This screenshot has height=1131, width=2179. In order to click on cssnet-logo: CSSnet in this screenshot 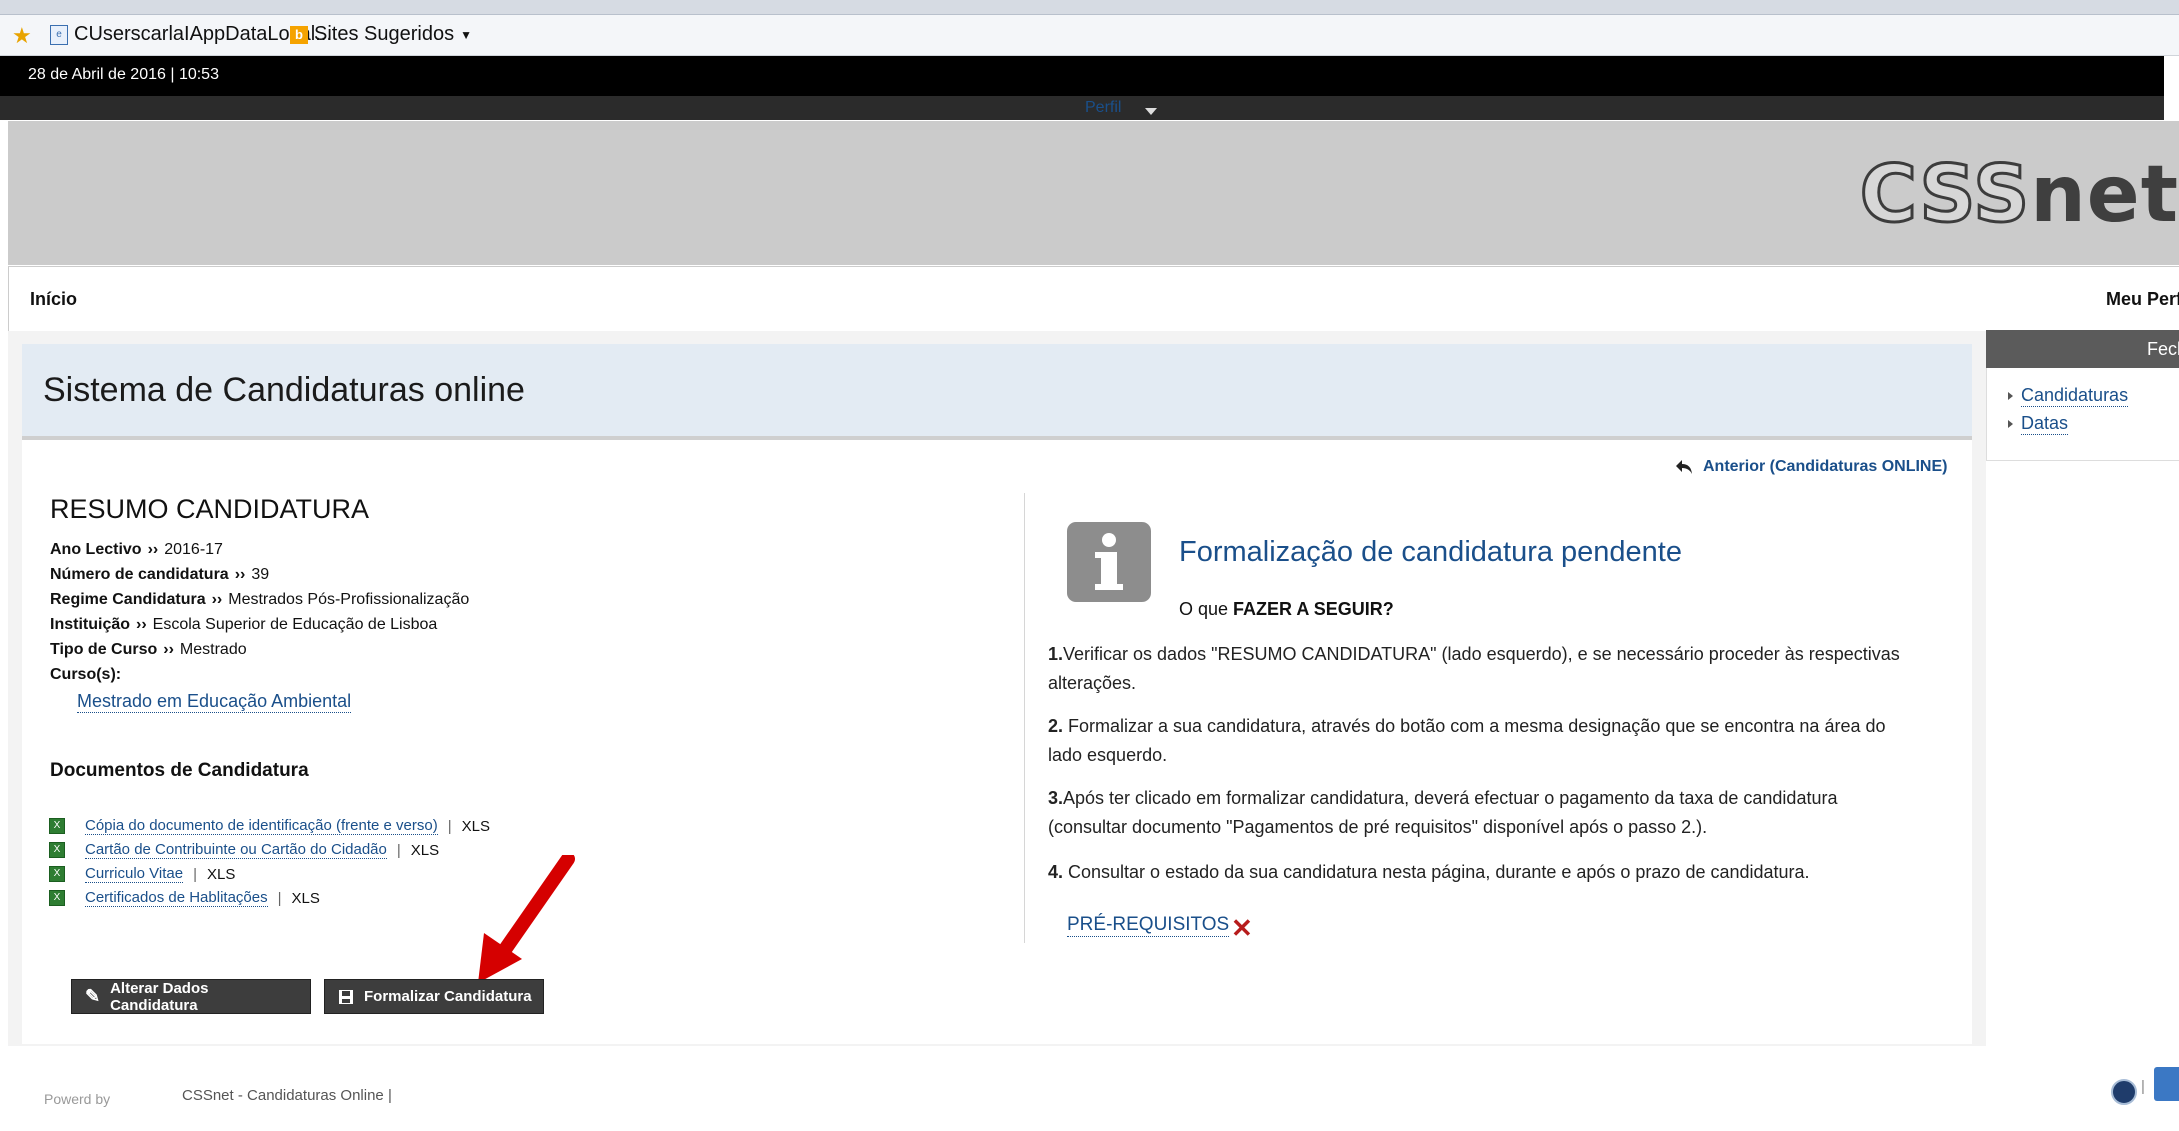, I will do `click(2018, 195)`.